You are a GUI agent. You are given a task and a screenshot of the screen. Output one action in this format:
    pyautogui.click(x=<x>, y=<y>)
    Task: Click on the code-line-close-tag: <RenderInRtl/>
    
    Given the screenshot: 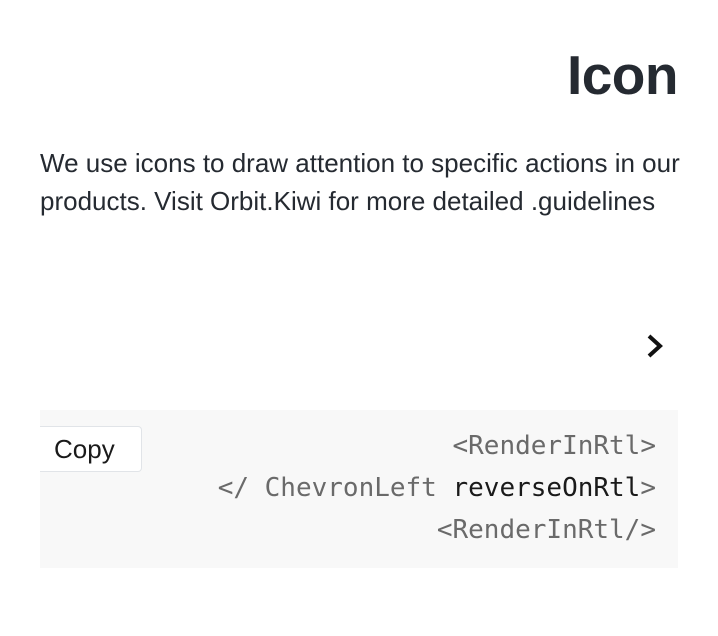 What is the action you would take?
    pyautogui.click(x=546, y=530)
    